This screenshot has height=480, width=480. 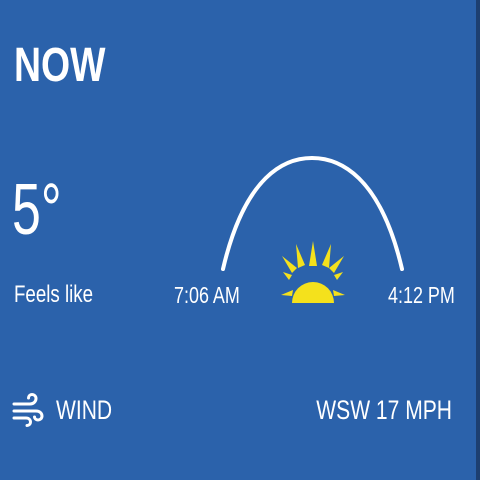 What do you see at coordinates (28, 410) in the screenshot?
I see `wind-icon` at bounding box center [28, 410].